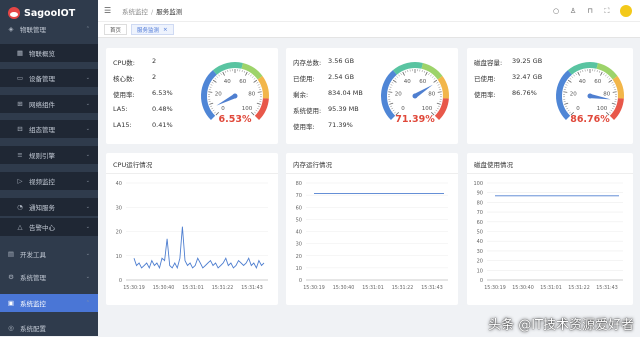  What do you see at coordinates (49, 53) in the screenshot?
I see `sidebar-item: ▦物联概览` at bounding box center [49, 53].